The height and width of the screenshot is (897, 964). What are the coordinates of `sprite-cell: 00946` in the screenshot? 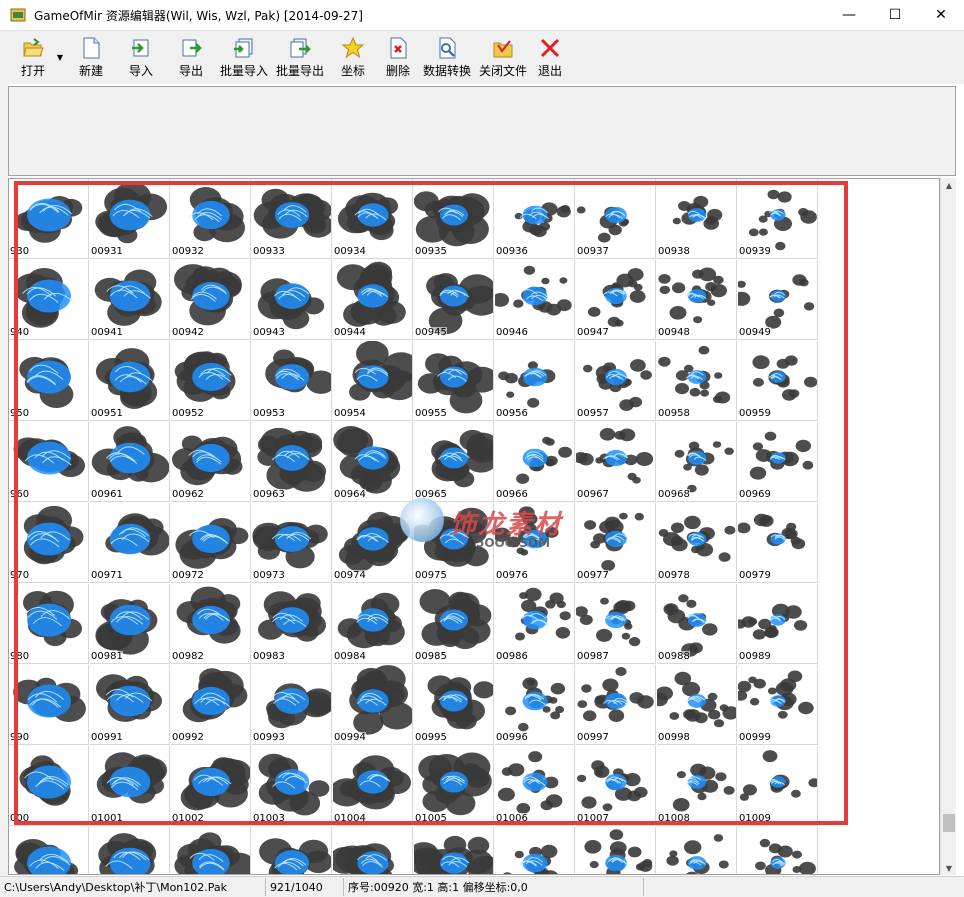 It's located at (535, 300).